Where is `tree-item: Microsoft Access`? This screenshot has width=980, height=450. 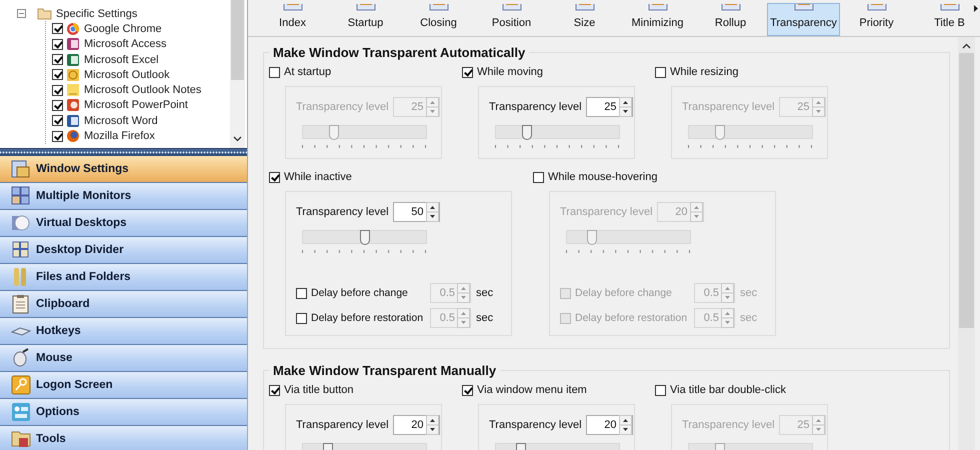
tree-item: Microsoft Access is located at coordinates (125, 44).